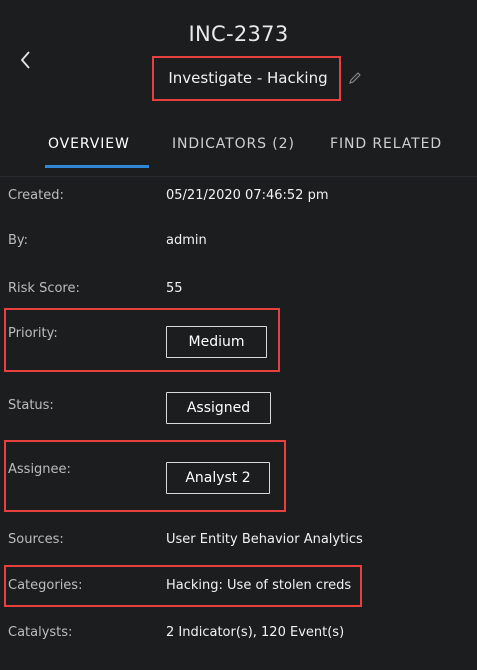  What do you see at coordinates (233, 144) in the screenshot?
I see `tab-indicators: INDICATORS (2)` at bounding box center [233, 144].